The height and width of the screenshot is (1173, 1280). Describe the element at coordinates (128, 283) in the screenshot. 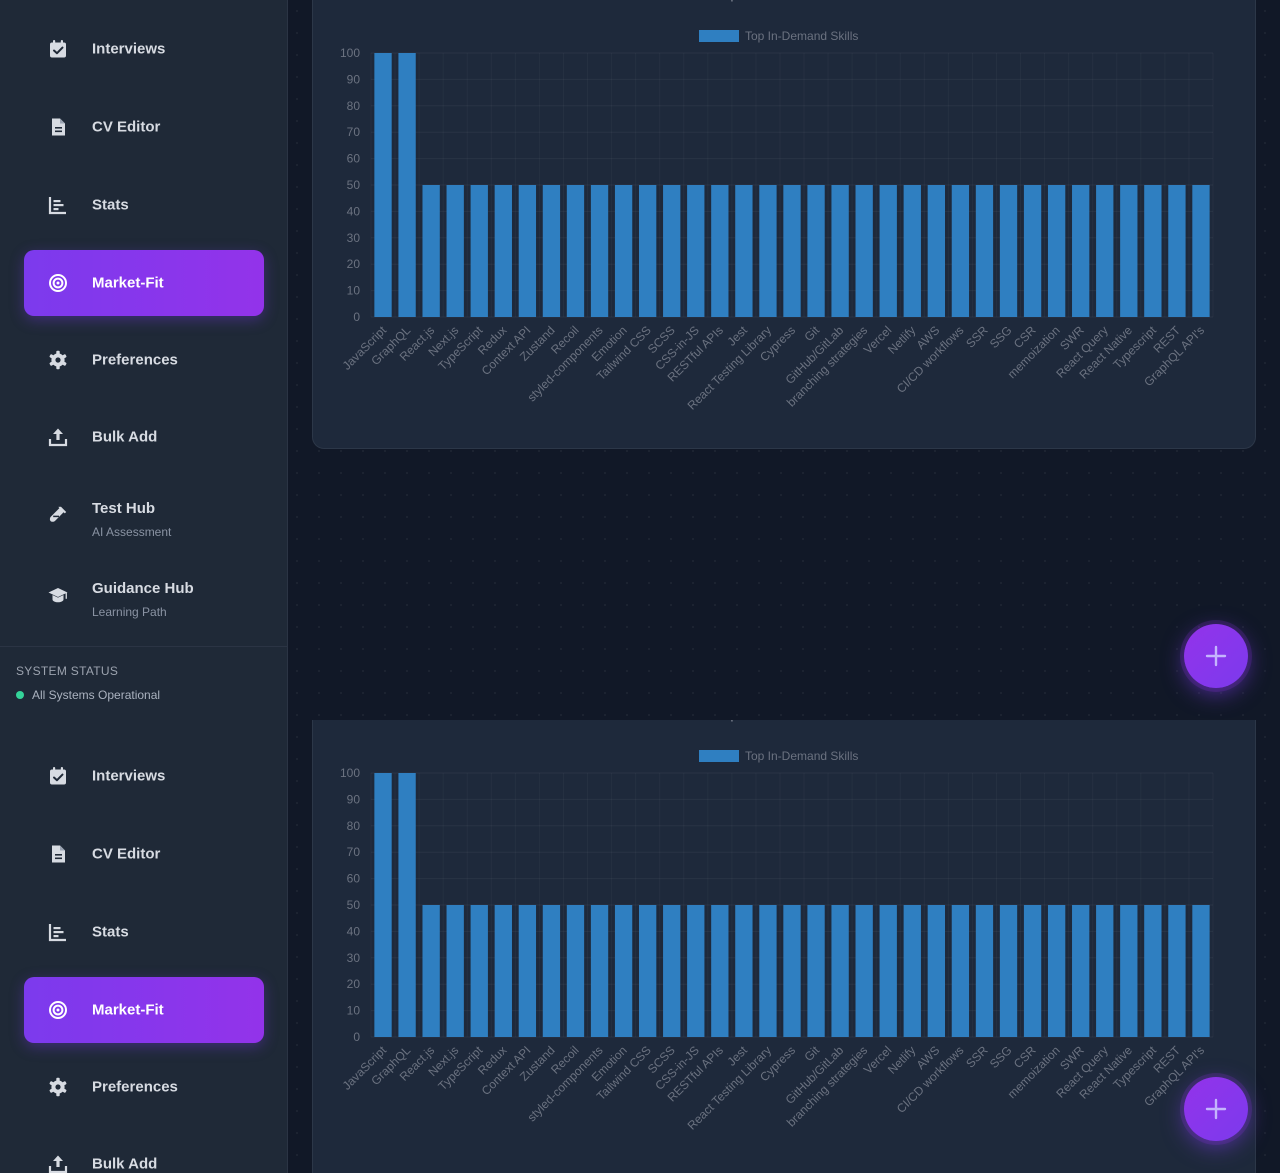

I see `nav-label: Market-Fit` at that location.